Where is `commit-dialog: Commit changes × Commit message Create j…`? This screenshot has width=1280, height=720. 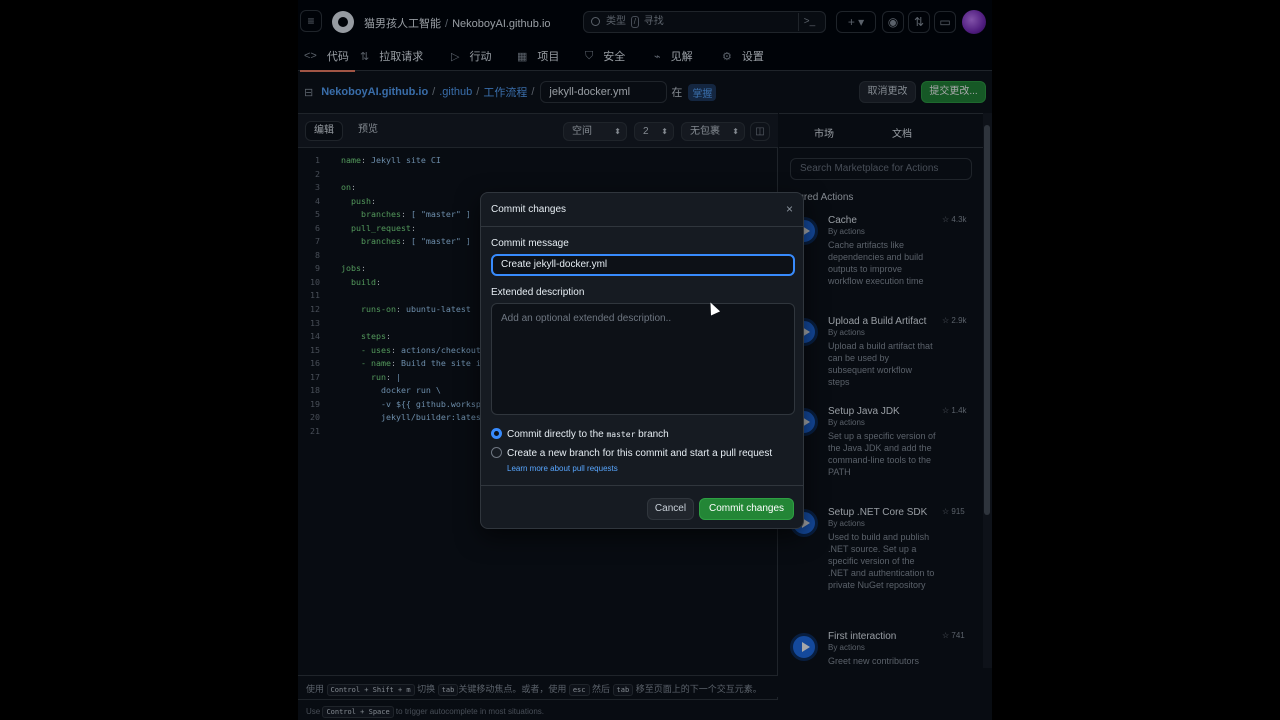
commit-dialog: Commit changes × Commit message Create j… is located at coordinates (642, 360).